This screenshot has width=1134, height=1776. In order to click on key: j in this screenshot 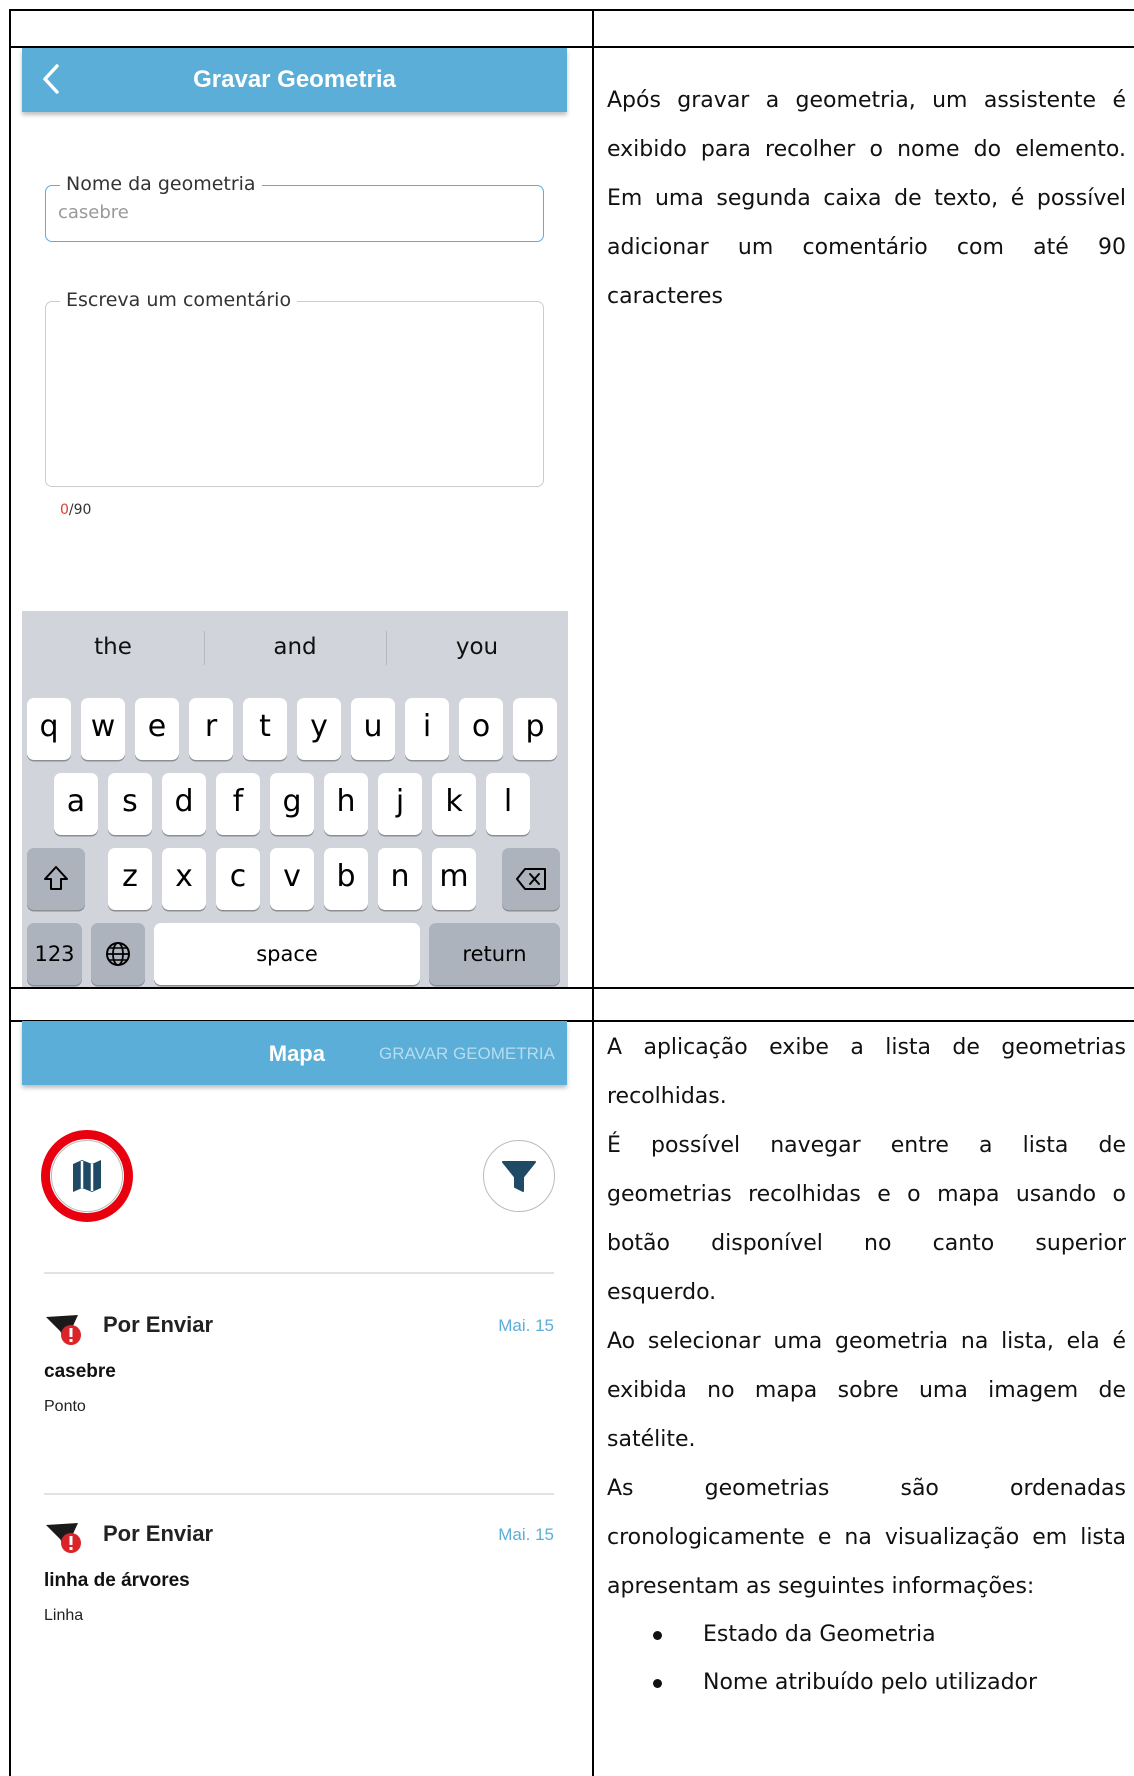, I will do `click(400, 804)`.